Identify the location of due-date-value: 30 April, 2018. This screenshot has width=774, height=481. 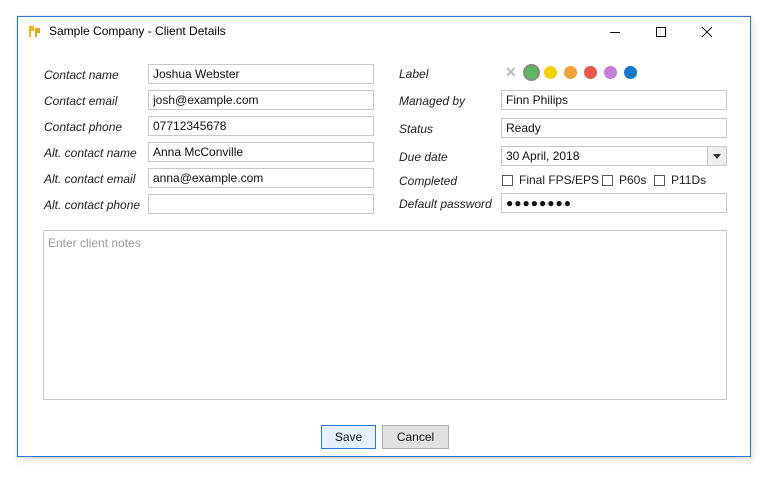
(543, 156).